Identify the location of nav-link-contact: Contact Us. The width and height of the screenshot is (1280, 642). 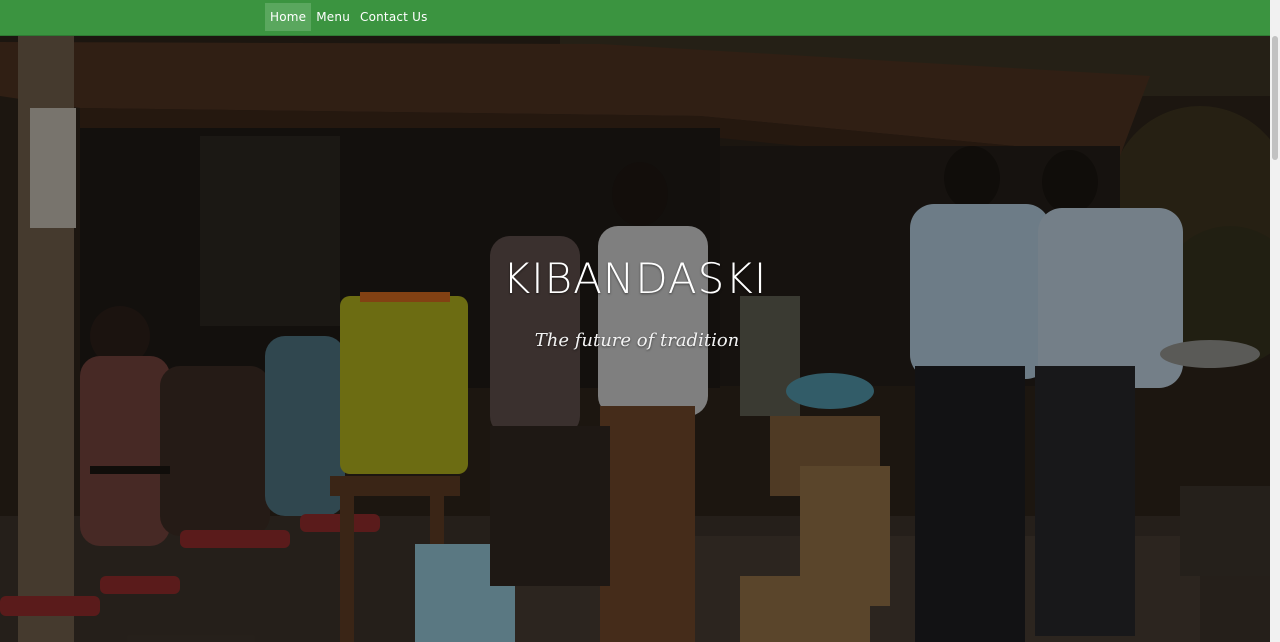
(394, 17).